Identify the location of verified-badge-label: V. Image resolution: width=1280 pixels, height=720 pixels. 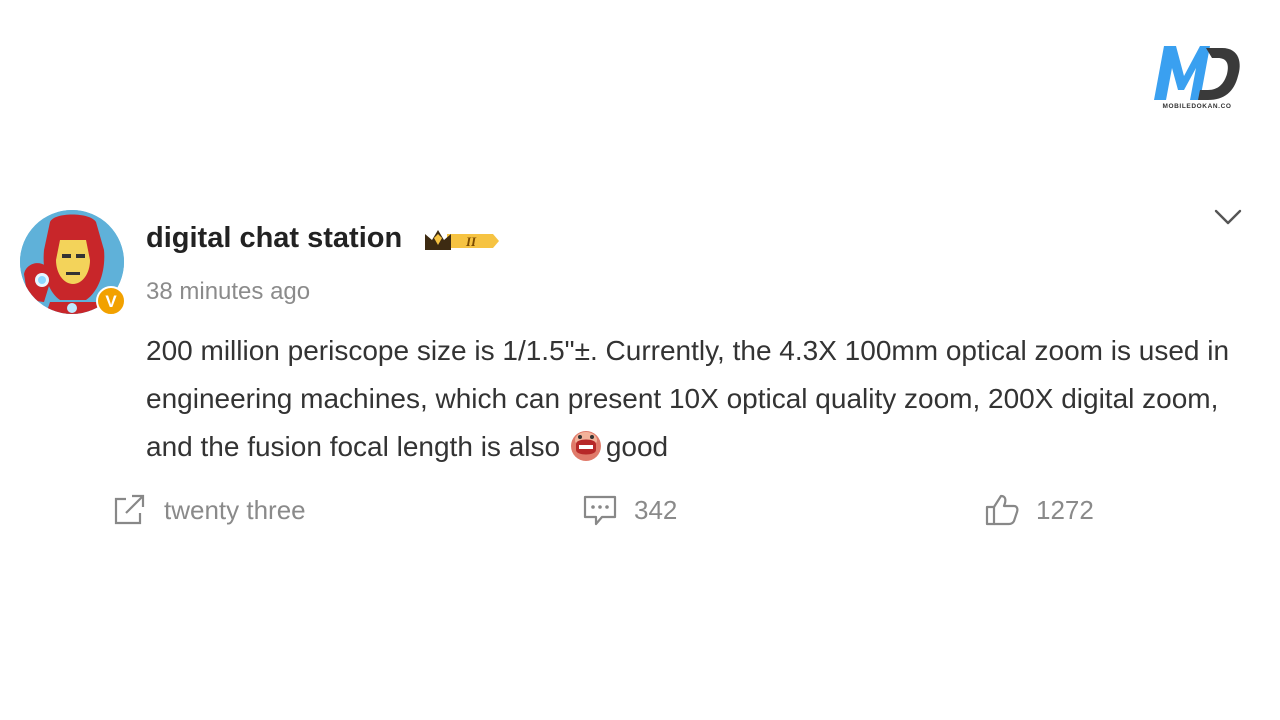
(111, 301).